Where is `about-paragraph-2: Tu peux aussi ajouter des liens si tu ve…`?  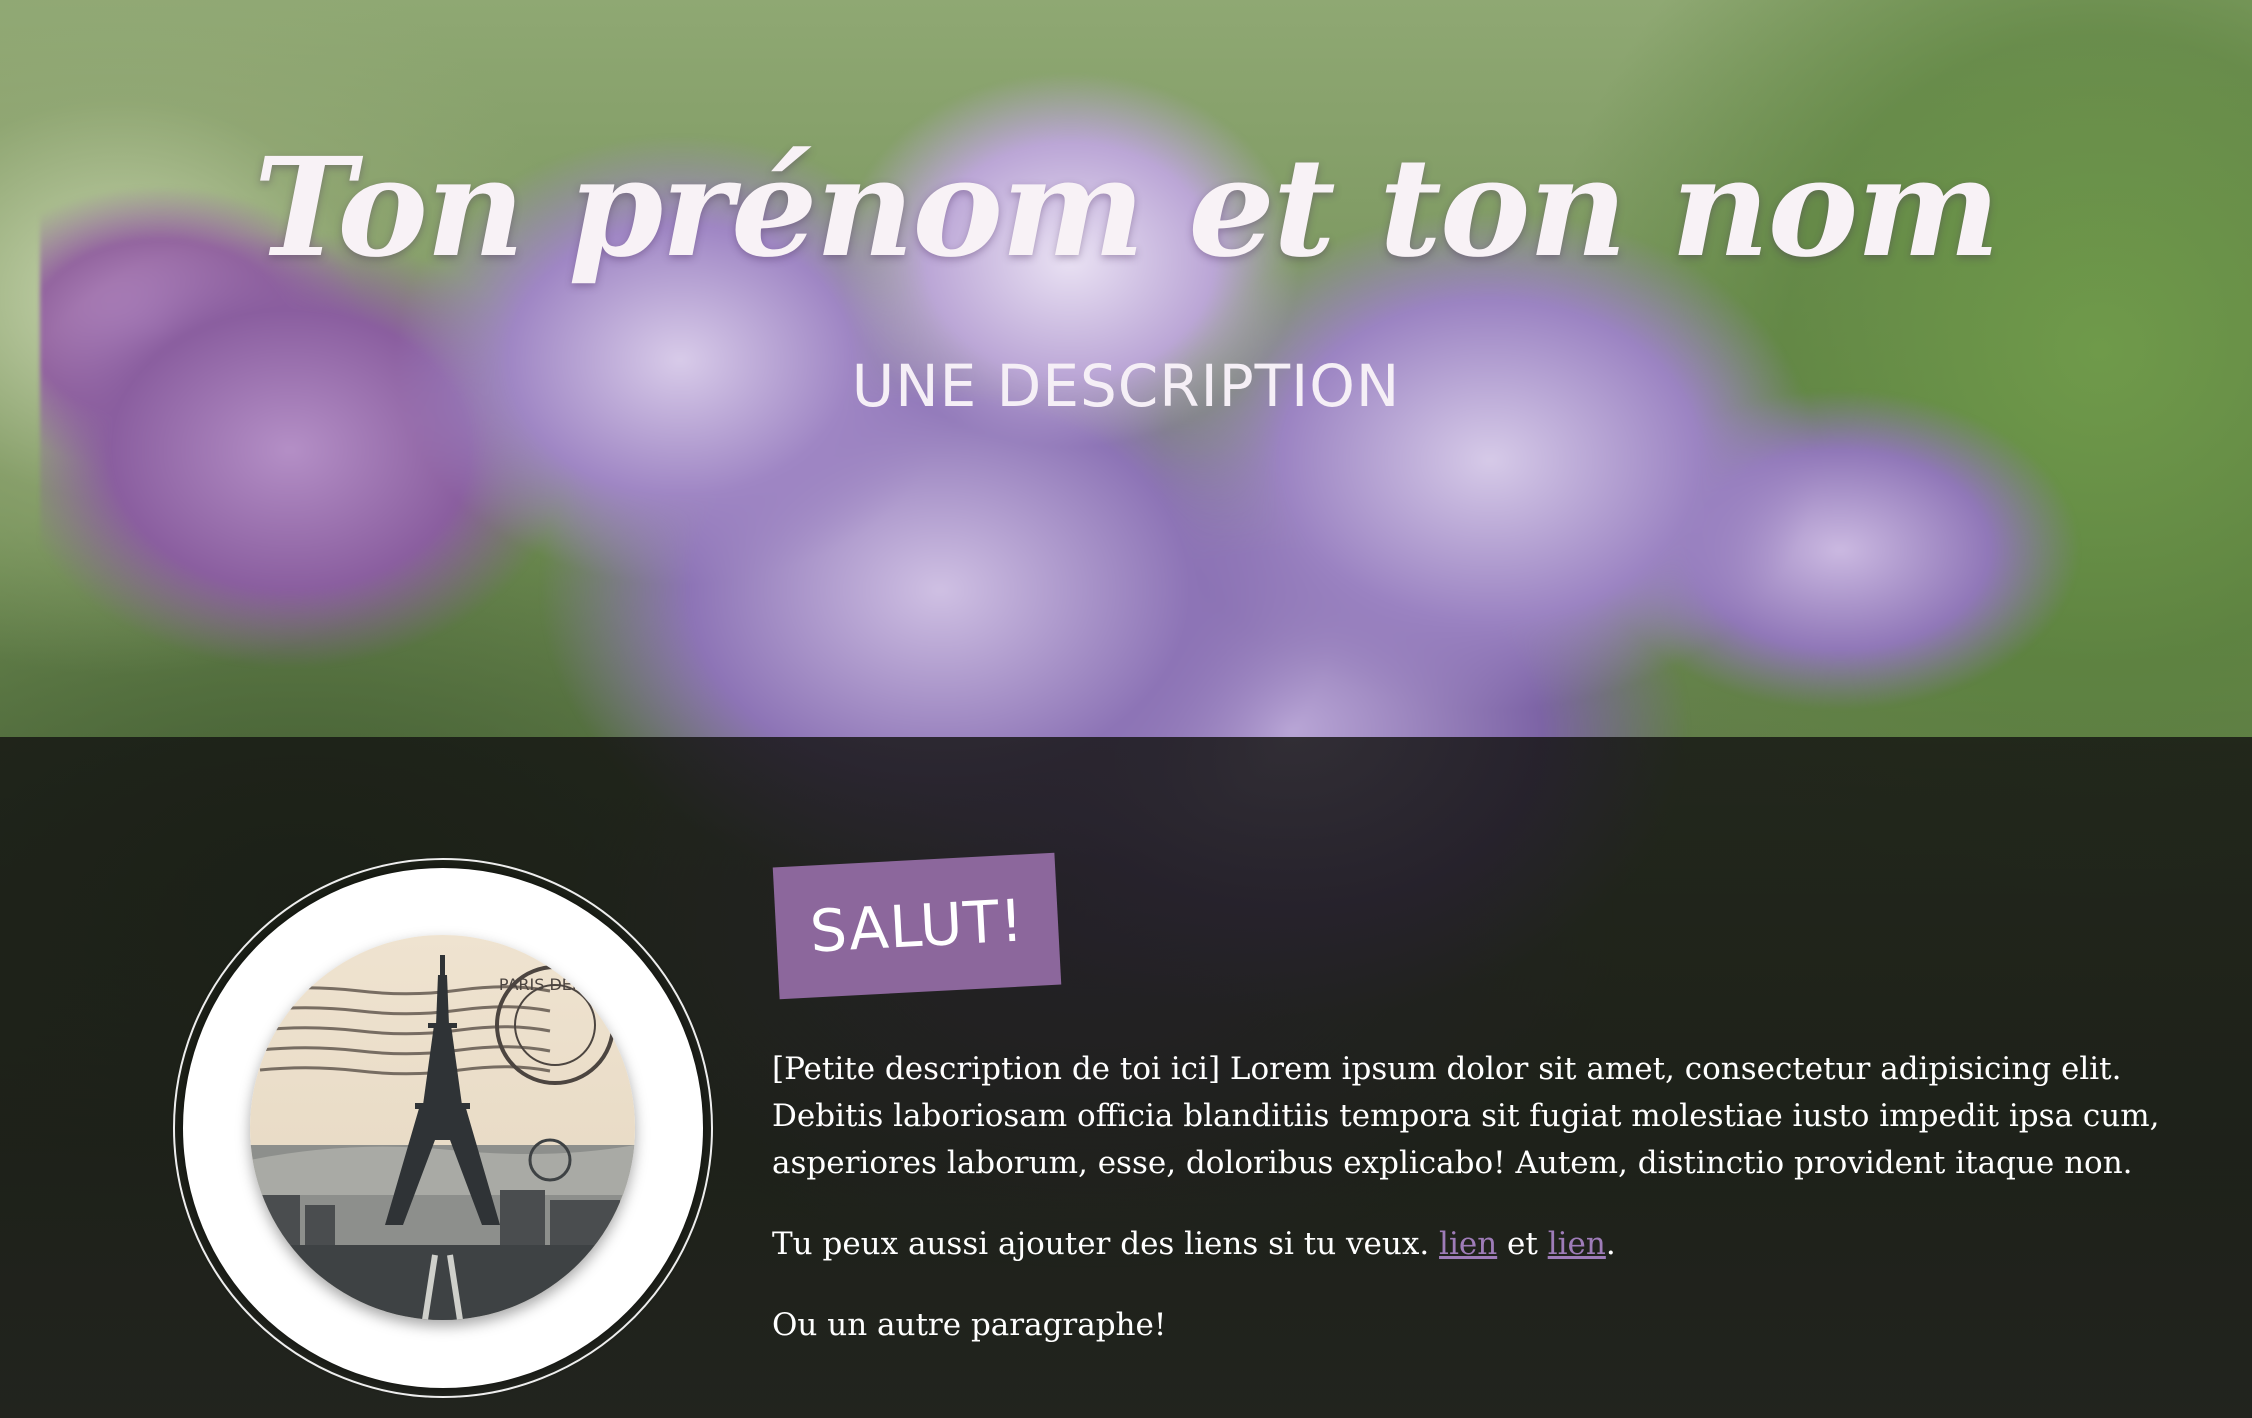
about-paragraph-2: Tu peux aussi ajouter des liens si tu ve… is located at coordinates (1482, 1244).